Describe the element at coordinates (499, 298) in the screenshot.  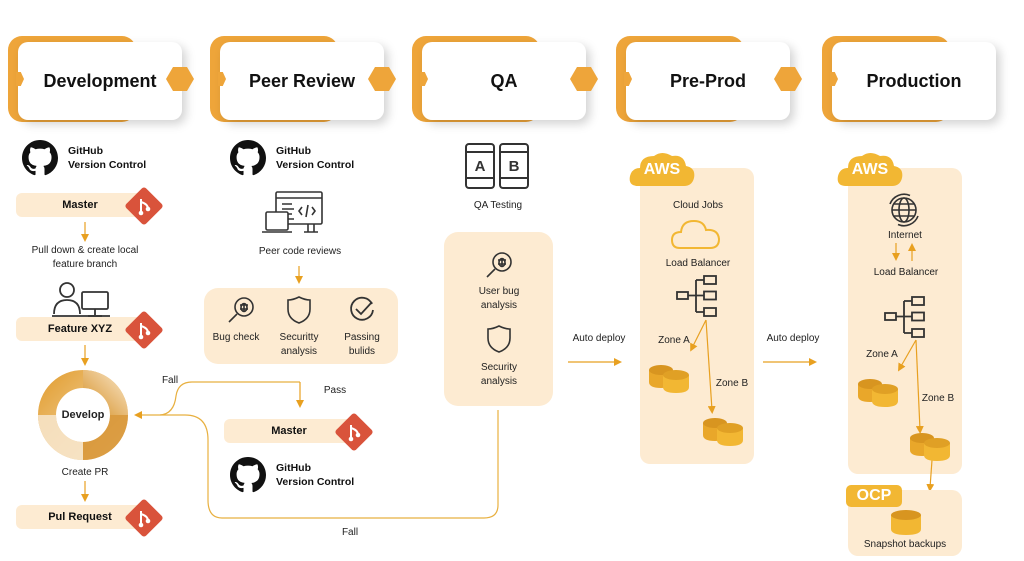
I see `qa-item-label: User bug analysis` at that location.